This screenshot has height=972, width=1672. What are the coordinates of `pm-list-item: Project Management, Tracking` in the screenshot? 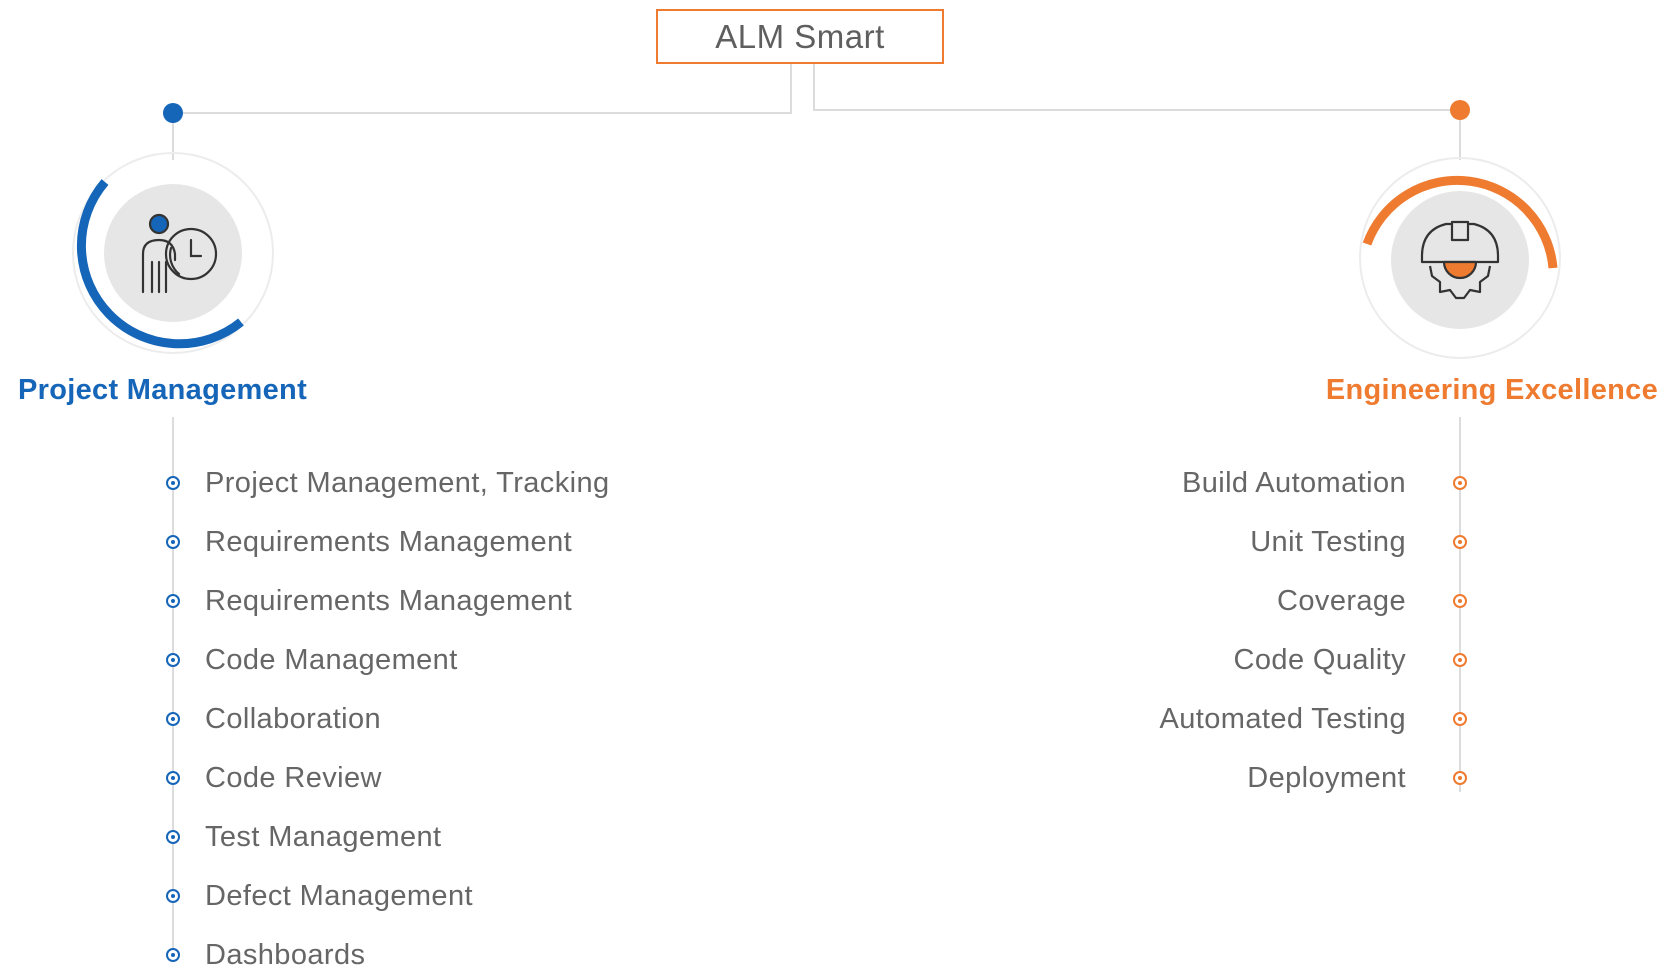 It's located at (407, 483).